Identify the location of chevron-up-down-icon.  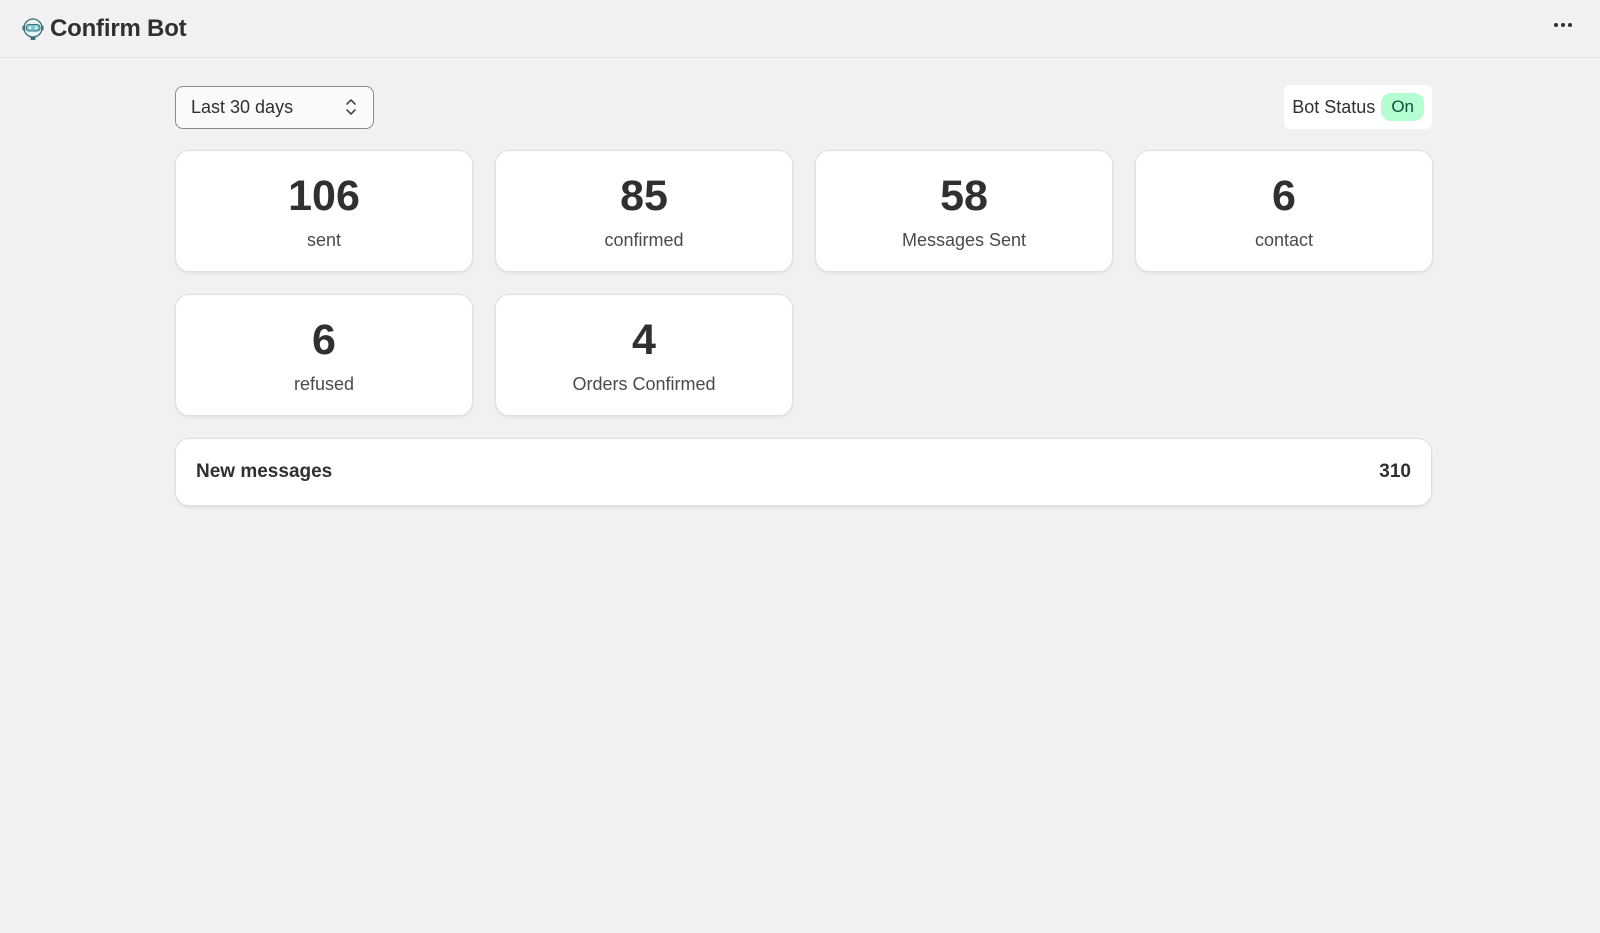
(351, 107).